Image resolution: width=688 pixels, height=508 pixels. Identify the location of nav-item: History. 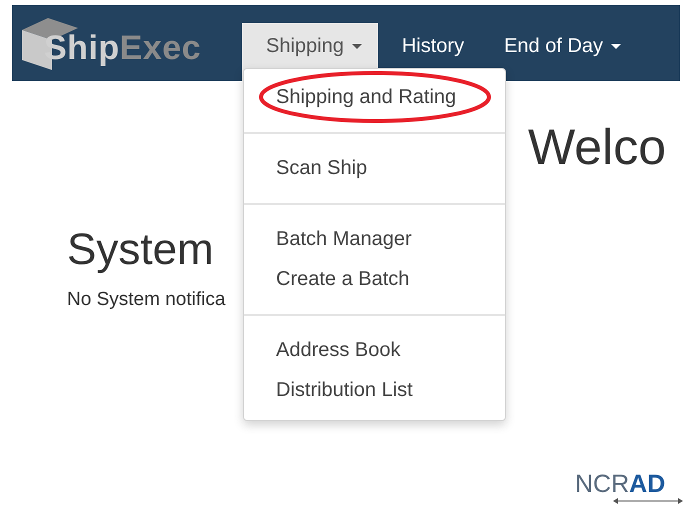
(429, 46).